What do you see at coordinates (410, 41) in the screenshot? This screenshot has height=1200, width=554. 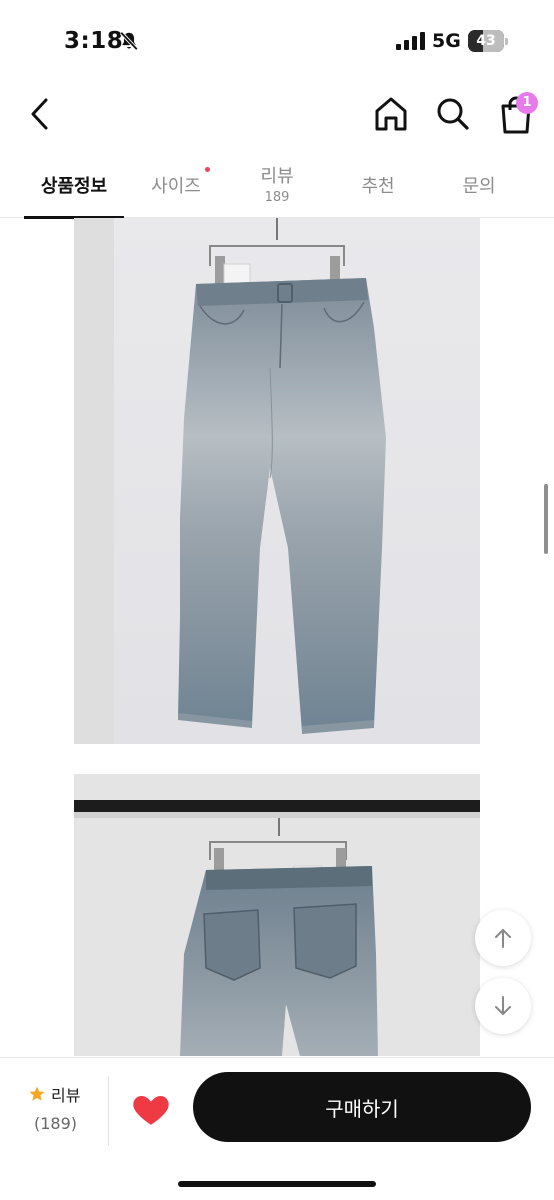 I see `cellular-signal-icon` at bounding box center [410, 41].